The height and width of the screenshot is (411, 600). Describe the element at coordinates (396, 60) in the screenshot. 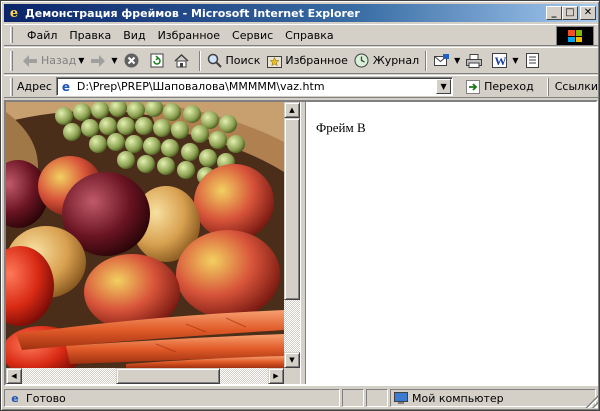

I see `history-label: Журнал` at that location.